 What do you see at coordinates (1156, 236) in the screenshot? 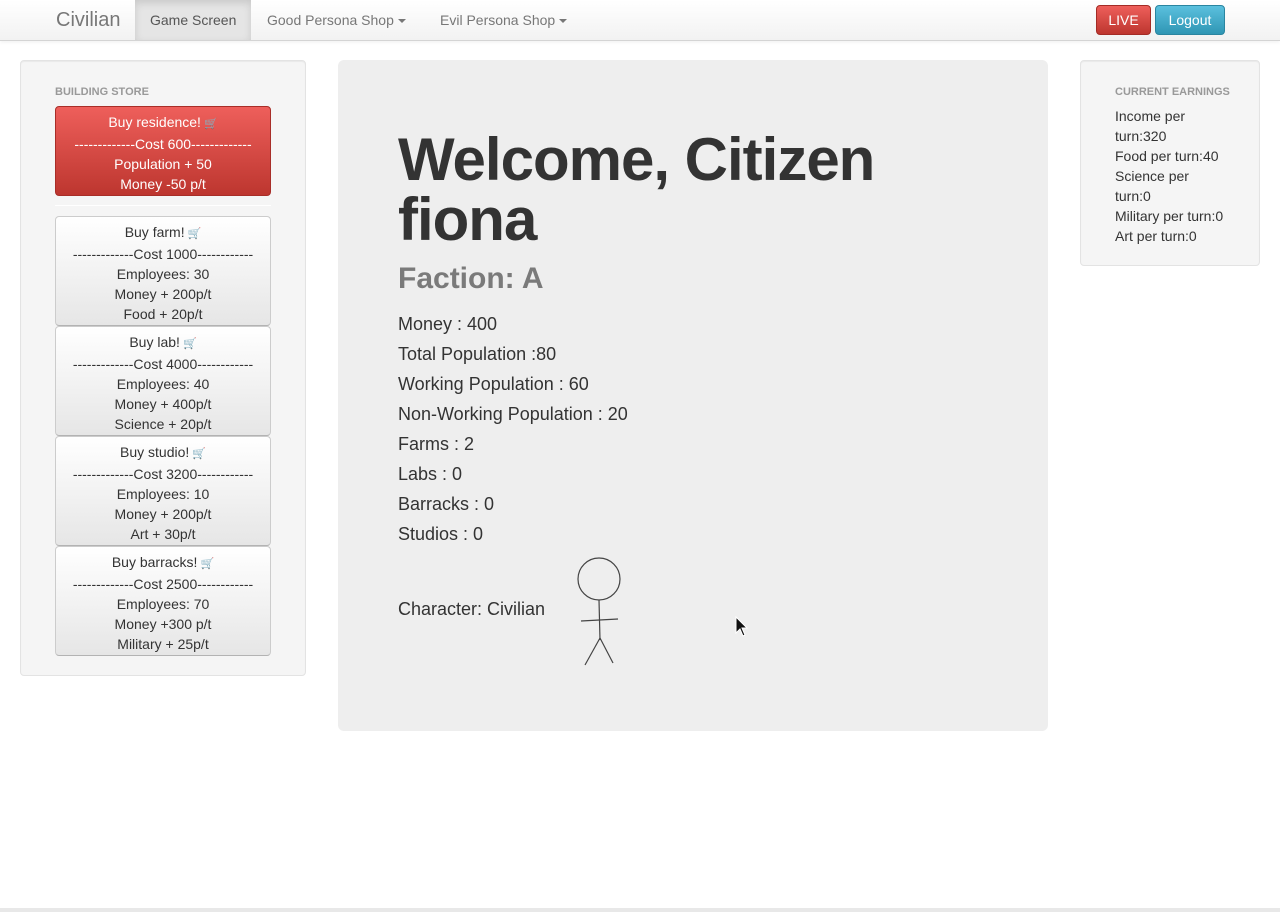
I see `earnings-line: Art per turn:0` at bounding box center [1156, 236].